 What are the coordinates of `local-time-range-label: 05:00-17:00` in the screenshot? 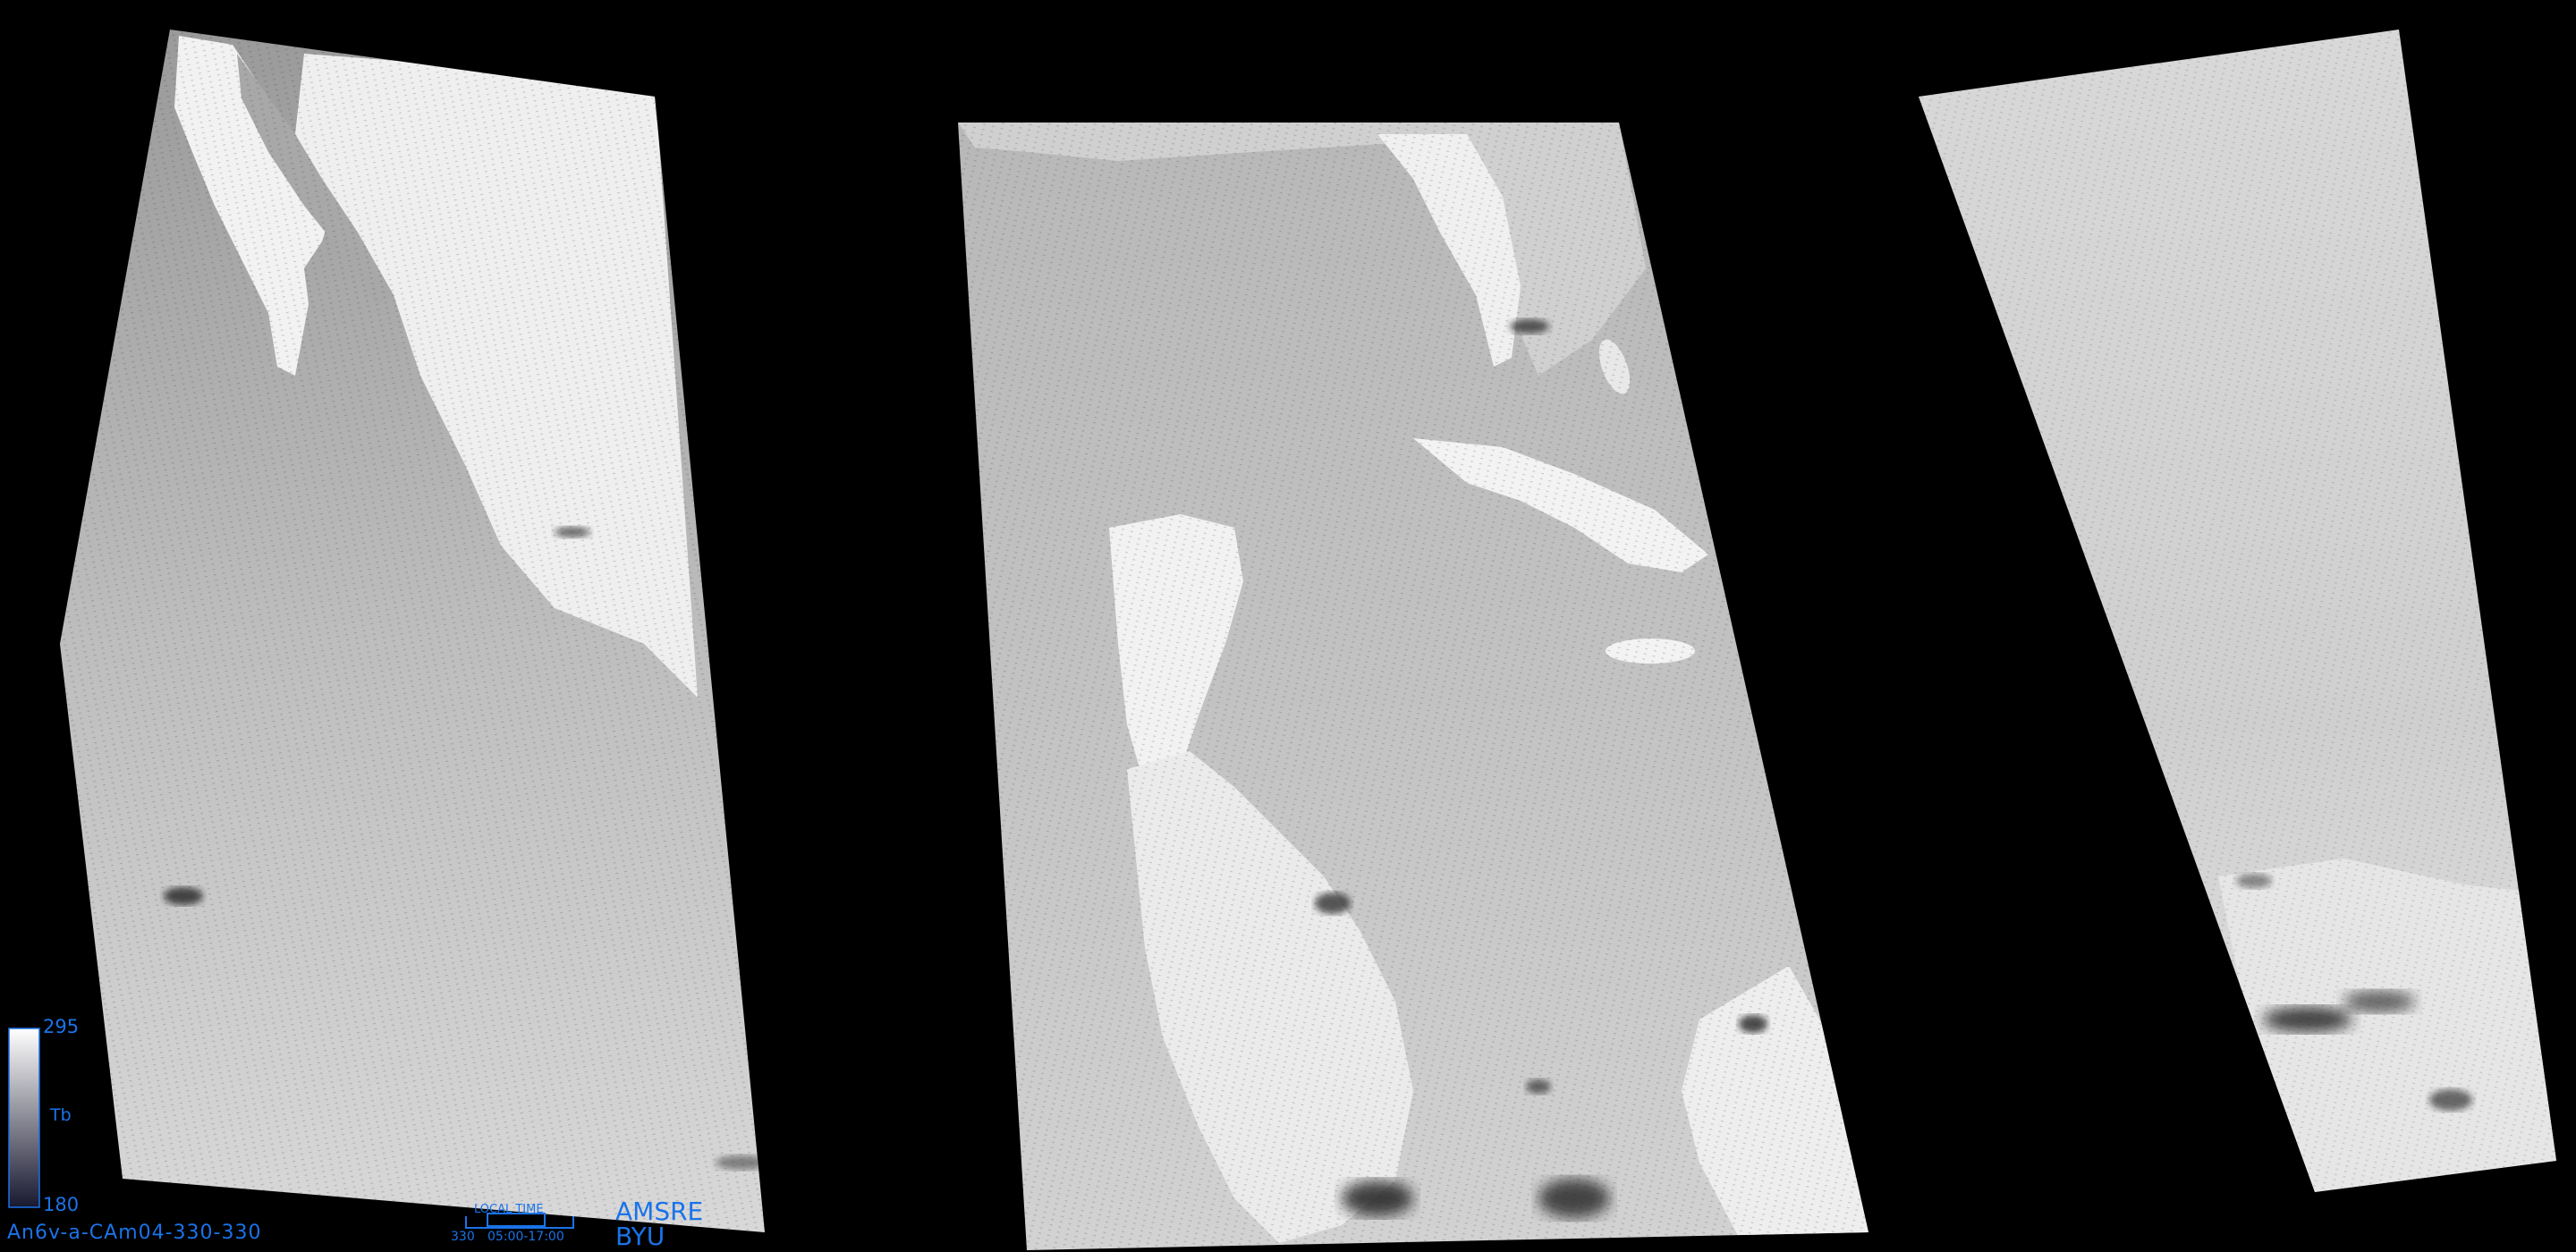 It's located at (525, 1237).